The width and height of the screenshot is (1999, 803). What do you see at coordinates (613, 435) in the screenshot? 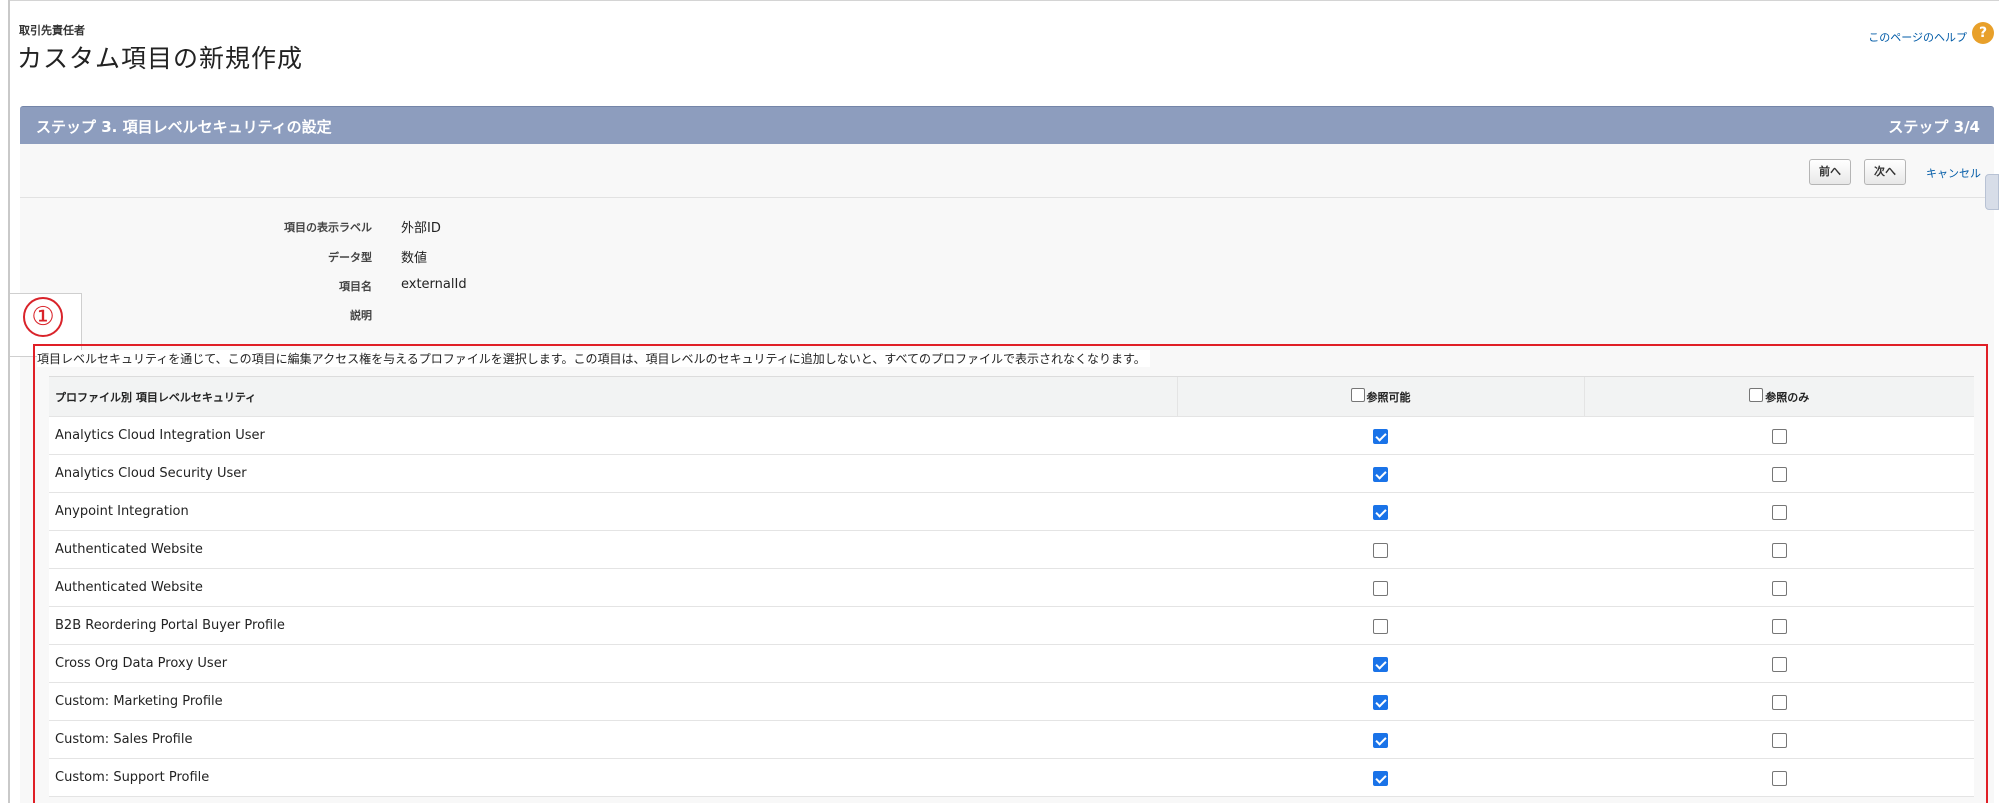
I see `profile-name: Analytics Cloud Integration User` at bounding box center [613, 435].